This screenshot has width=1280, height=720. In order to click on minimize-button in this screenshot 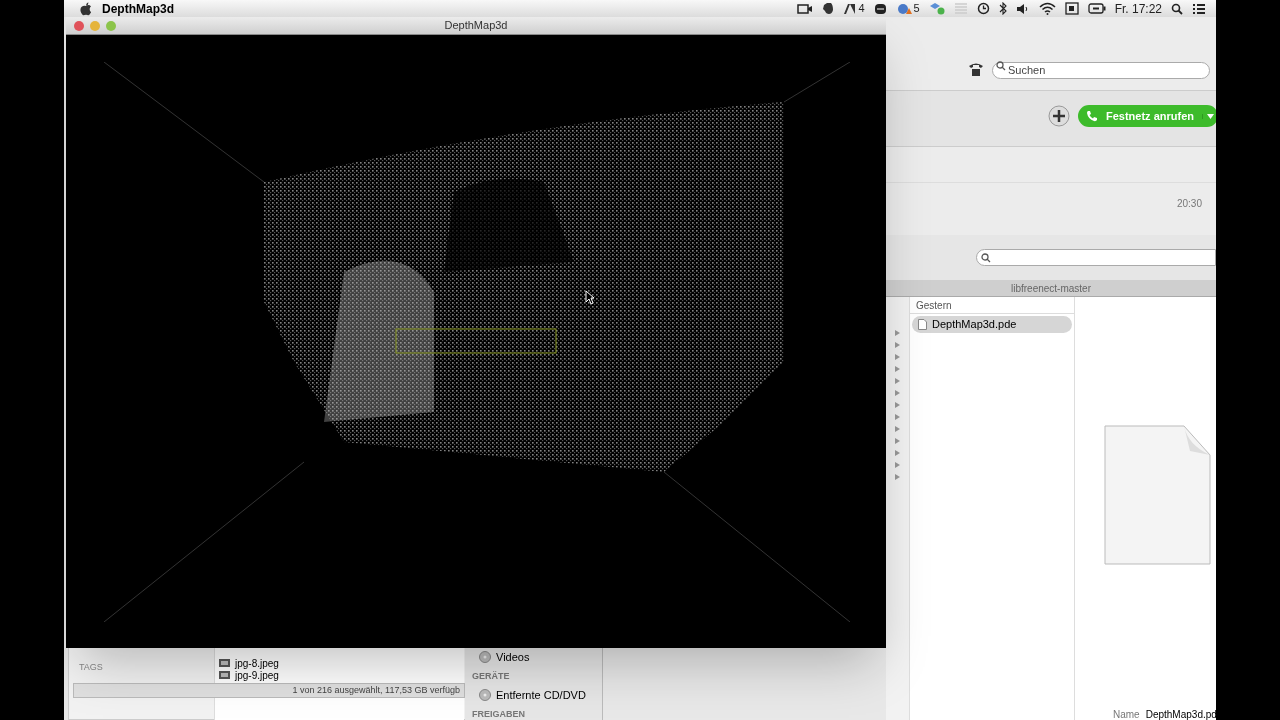, I will do `click(95, 25)`.